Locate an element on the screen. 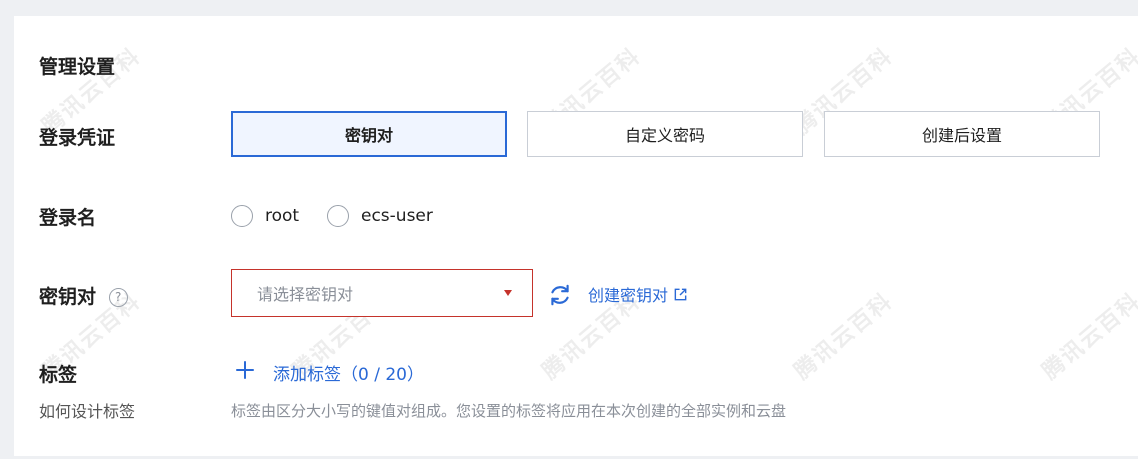 The width and height of the screenshot is (1138, 459). add-tag-button: 添加标签（0 / 20） is located at coordinates (348, 372).